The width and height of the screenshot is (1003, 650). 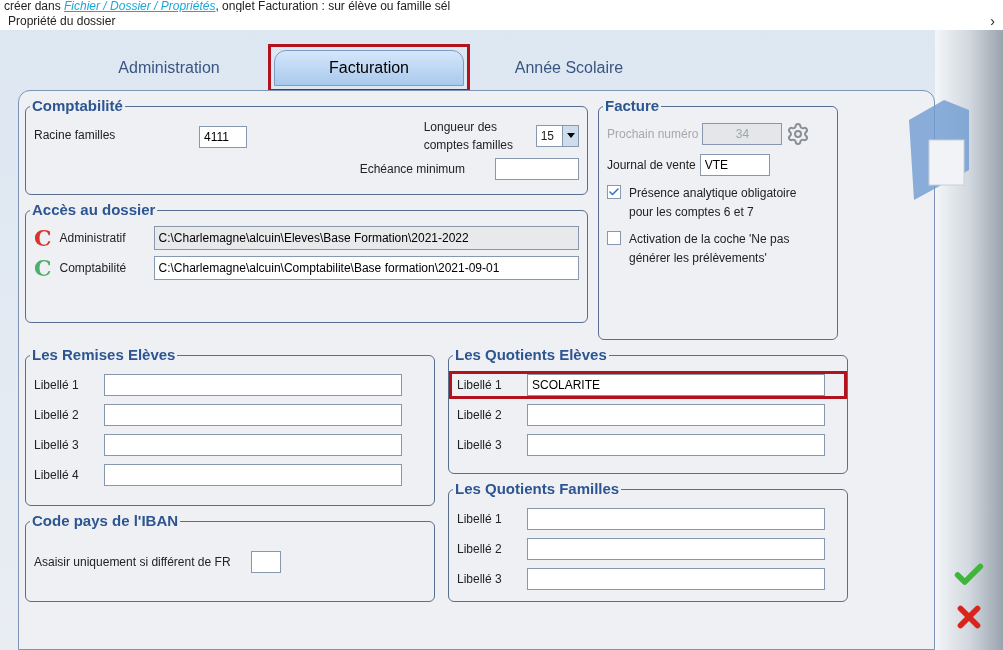 What do you see at coordinates (569, 68) in the screenshot?
I see `tab: Année Scolaire` at bounding box center [569, 68].